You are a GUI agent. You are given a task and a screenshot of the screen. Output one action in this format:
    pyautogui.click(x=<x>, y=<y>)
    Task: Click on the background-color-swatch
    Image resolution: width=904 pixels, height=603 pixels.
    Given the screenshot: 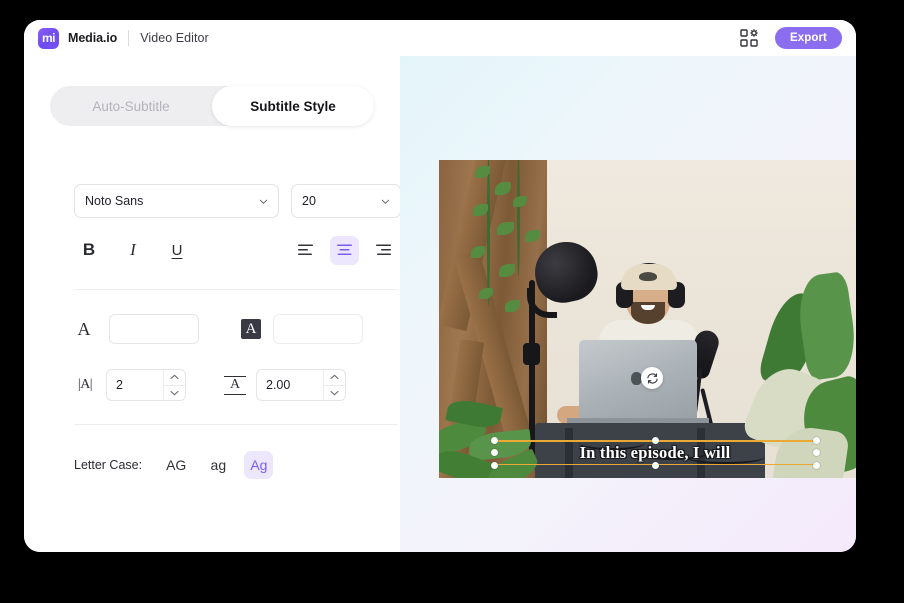 What is the action you would take?
    pyautogui.click(x=318, y=329)
    